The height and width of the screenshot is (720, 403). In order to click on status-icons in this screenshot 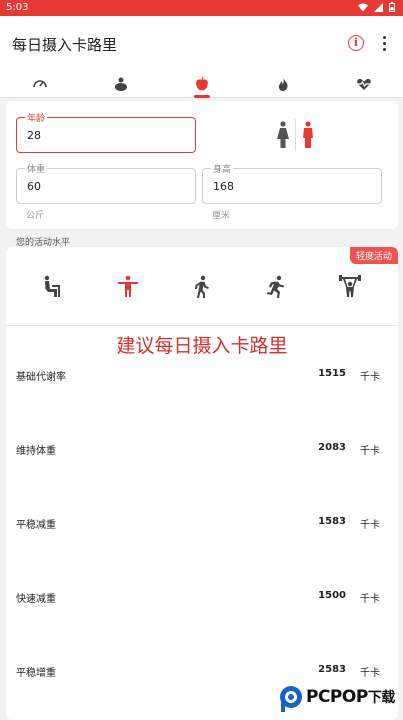, I will do `click(376, 7)`.